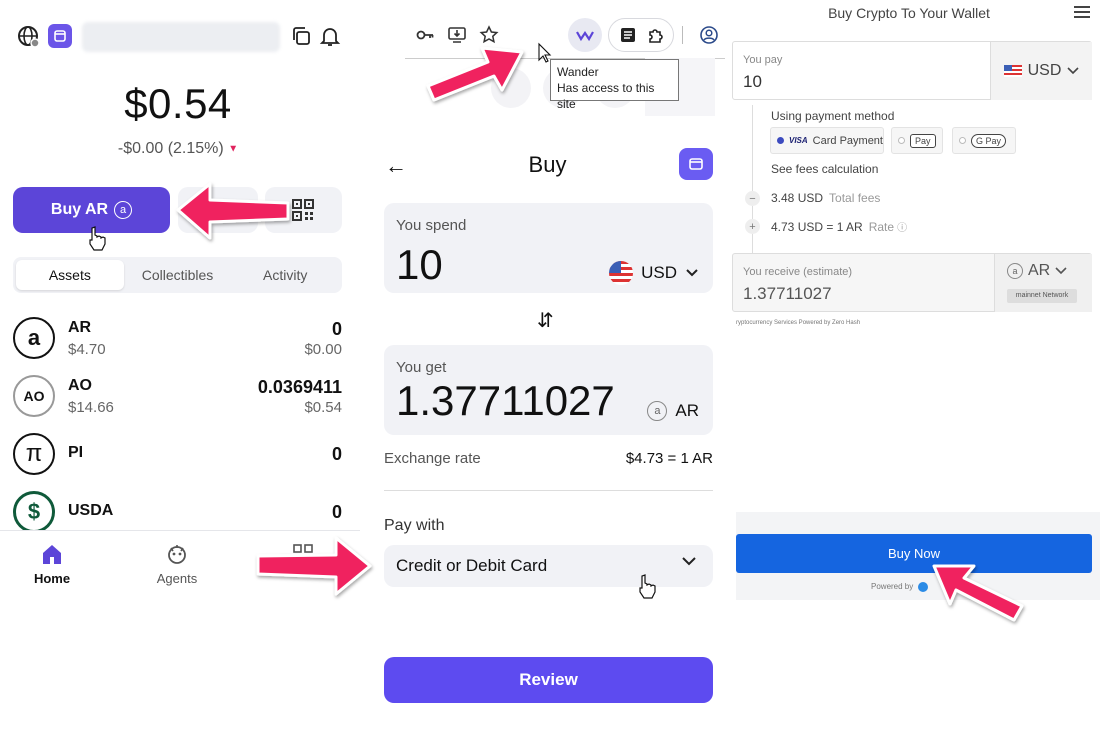 The width and height of the screenshot is (1100, 731). I want to click on review-button: Review, so click(548, 680).